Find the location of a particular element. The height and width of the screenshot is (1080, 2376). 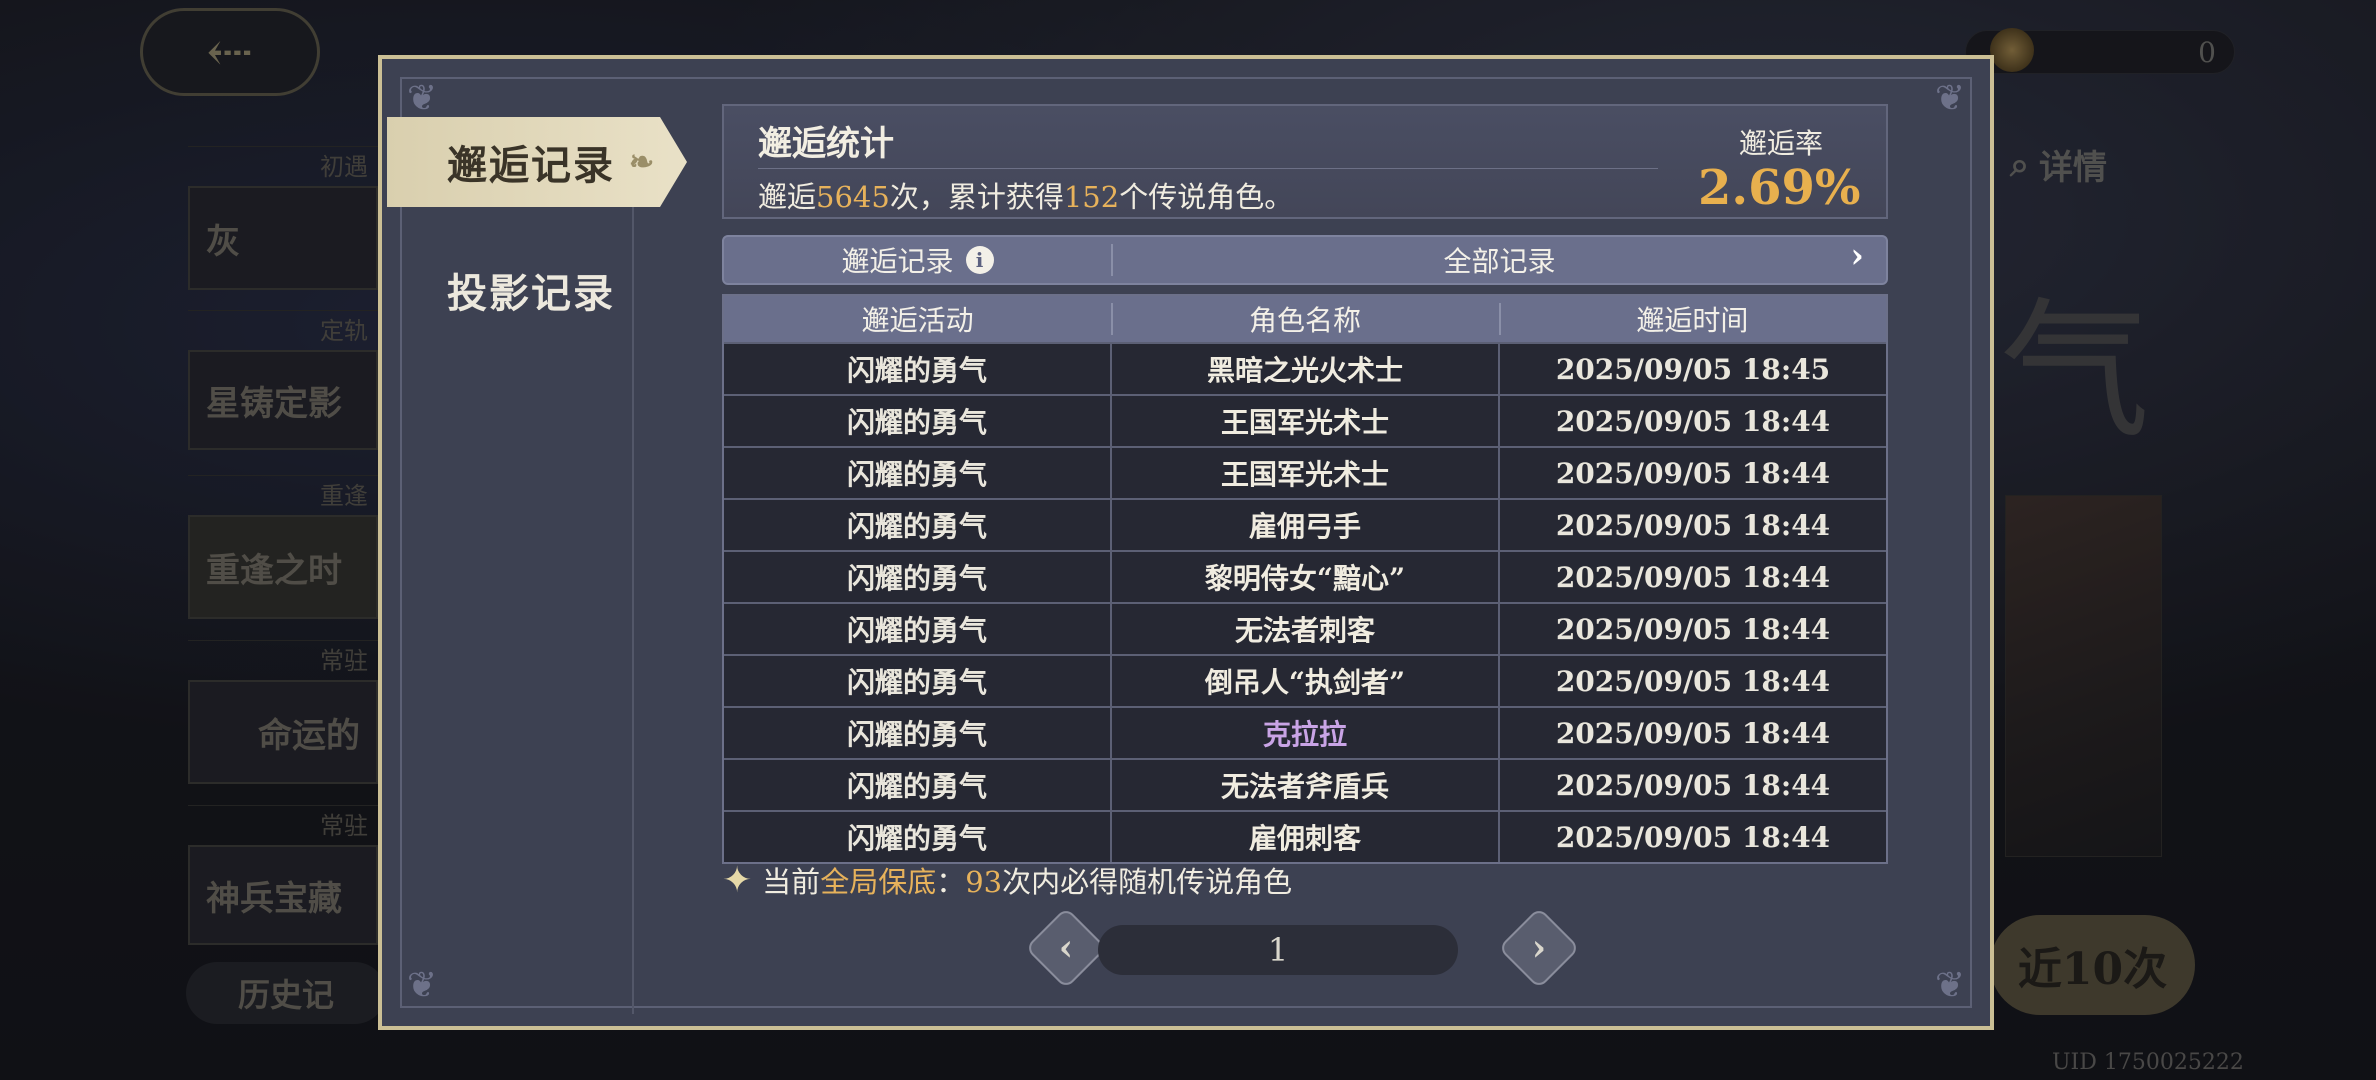

table-row: 闪耀的勇气 雇佣刺客 2025/09/05 18:44 is located at coordinates (1305, 836).